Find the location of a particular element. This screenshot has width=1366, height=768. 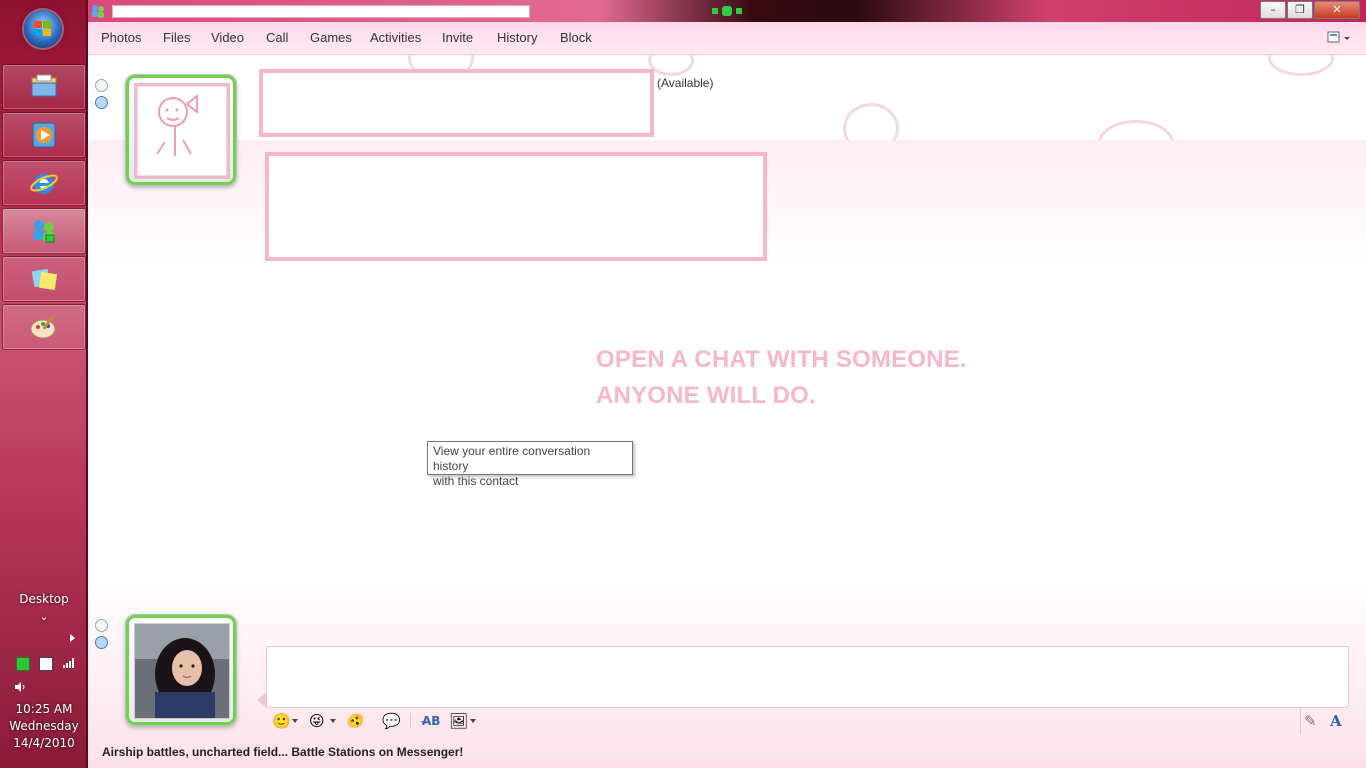

status-indicator-icon is located at coordinates (727, 11).